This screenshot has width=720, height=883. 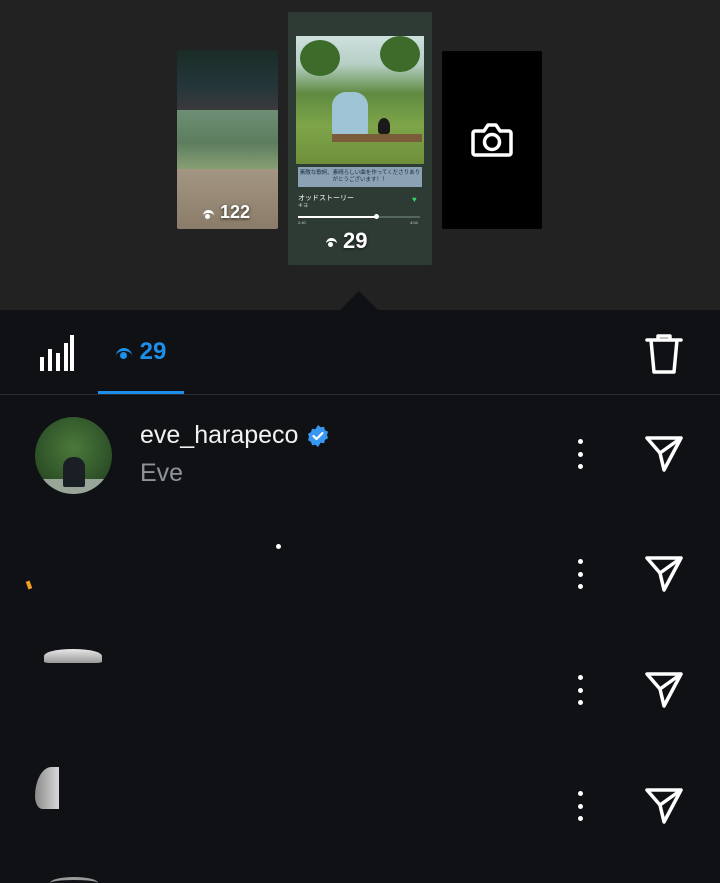 What do you see at coordinates (74, 472) in the screenshot?
I see `avatar-figure` at bounding box center [74, 472].